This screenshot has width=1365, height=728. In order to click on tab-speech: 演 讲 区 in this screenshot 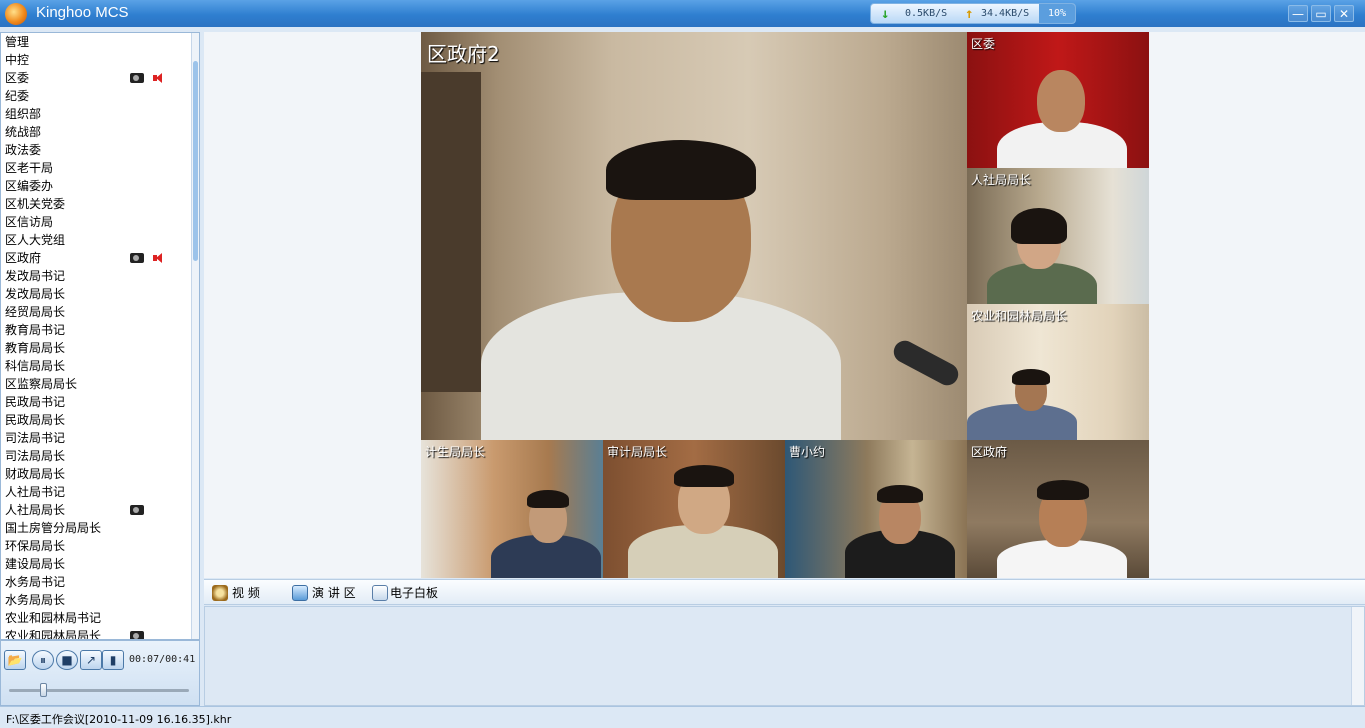, I will do `click(323, 593)`.